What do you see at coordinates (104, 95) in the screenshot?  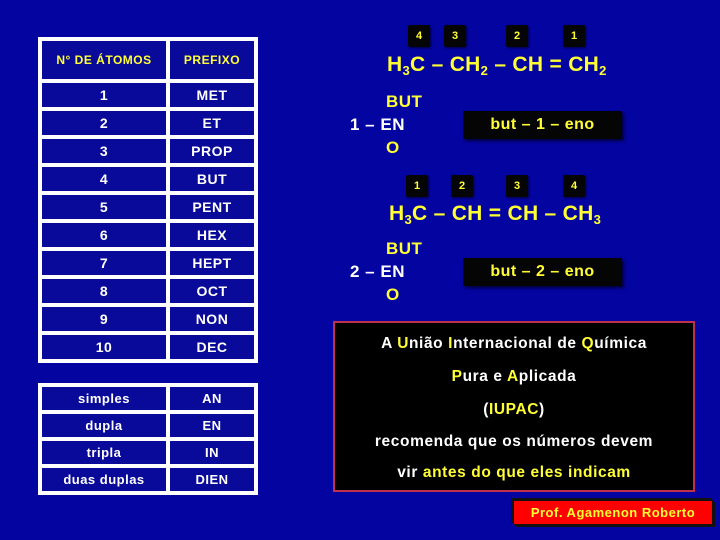 I see `atom-count: 1` at bounding box center [104, 95].